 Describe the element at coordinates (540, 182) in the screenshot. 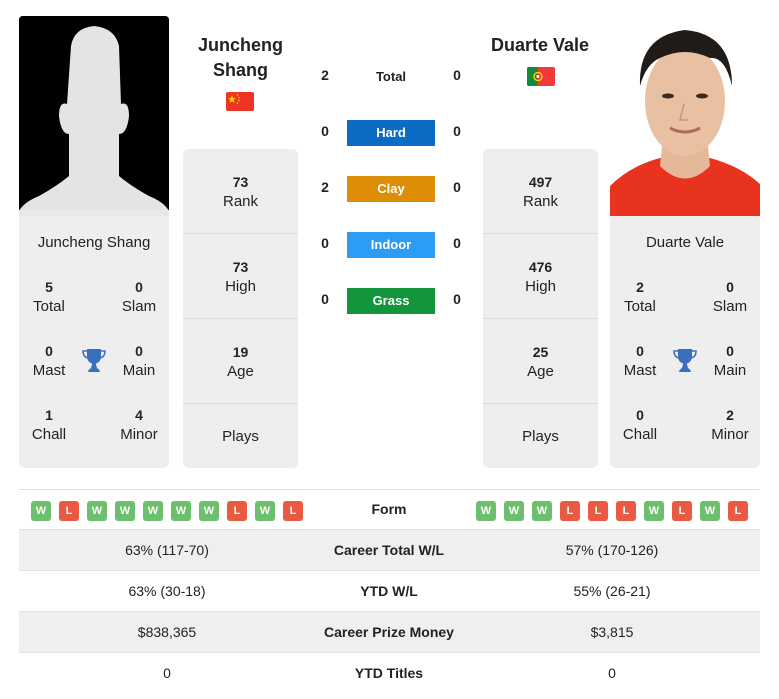

I see `info-rank-value: 497` at that location.